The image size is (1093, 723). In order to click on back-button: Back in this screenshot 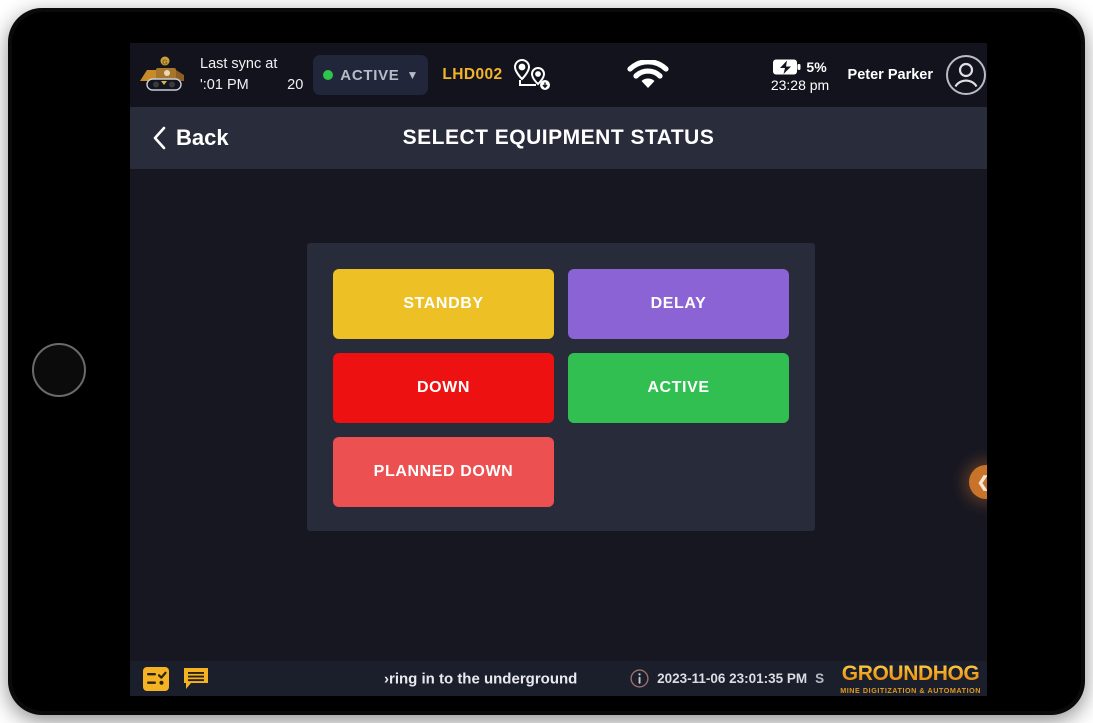, I will do `click(190, 138)`.